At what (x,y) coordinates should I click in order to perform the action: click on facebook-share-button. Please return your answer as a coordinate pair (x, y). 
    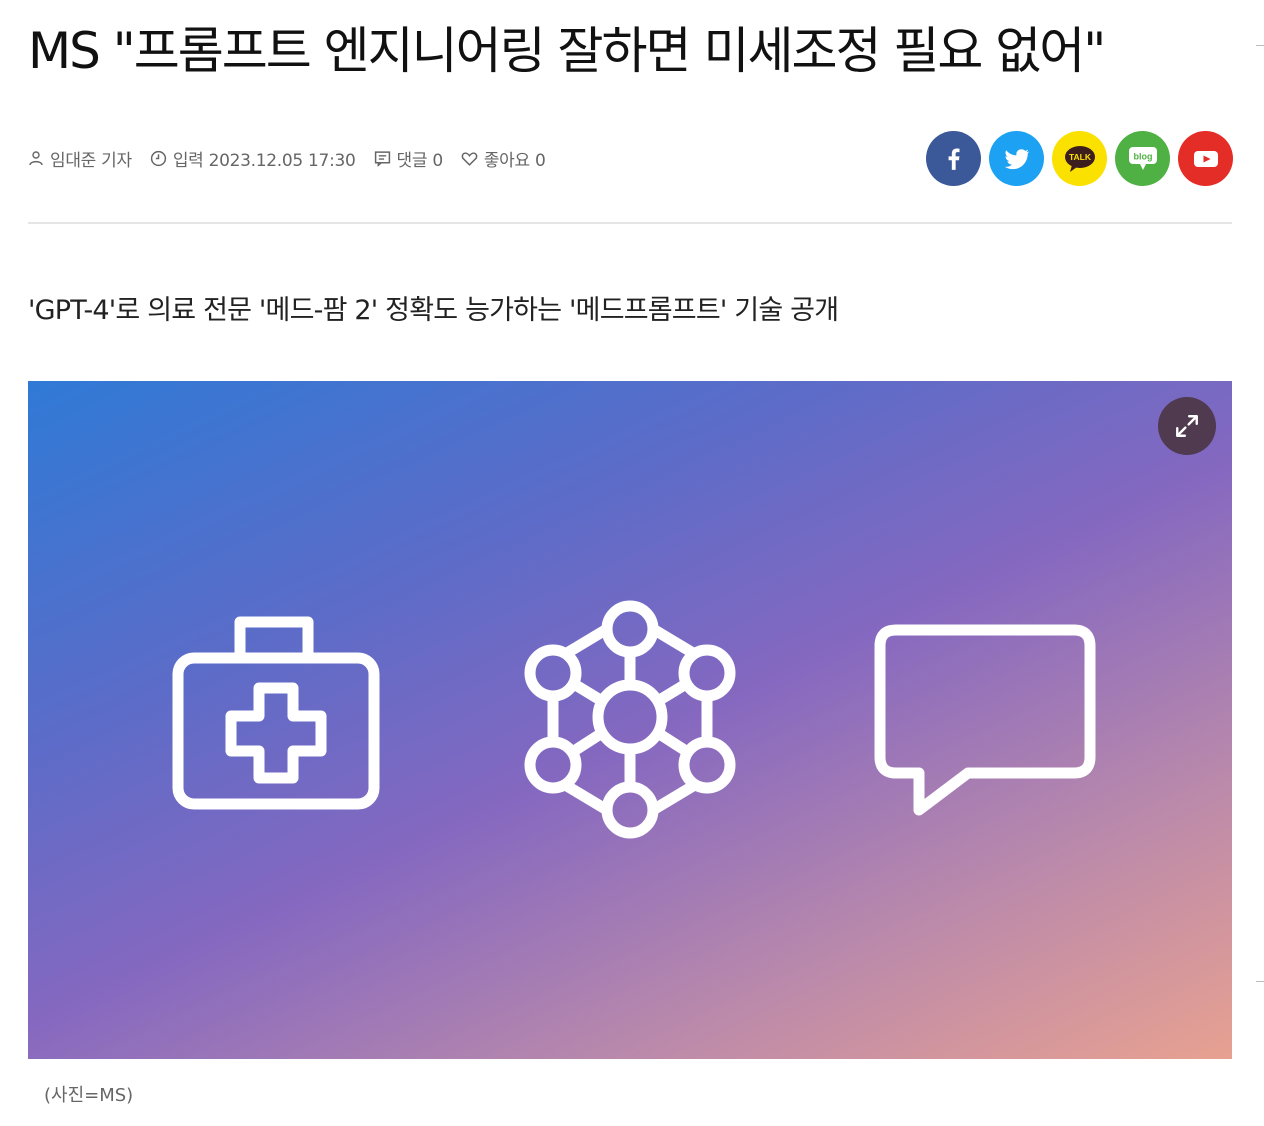
    Looking at the image, I should click on (953, 158).